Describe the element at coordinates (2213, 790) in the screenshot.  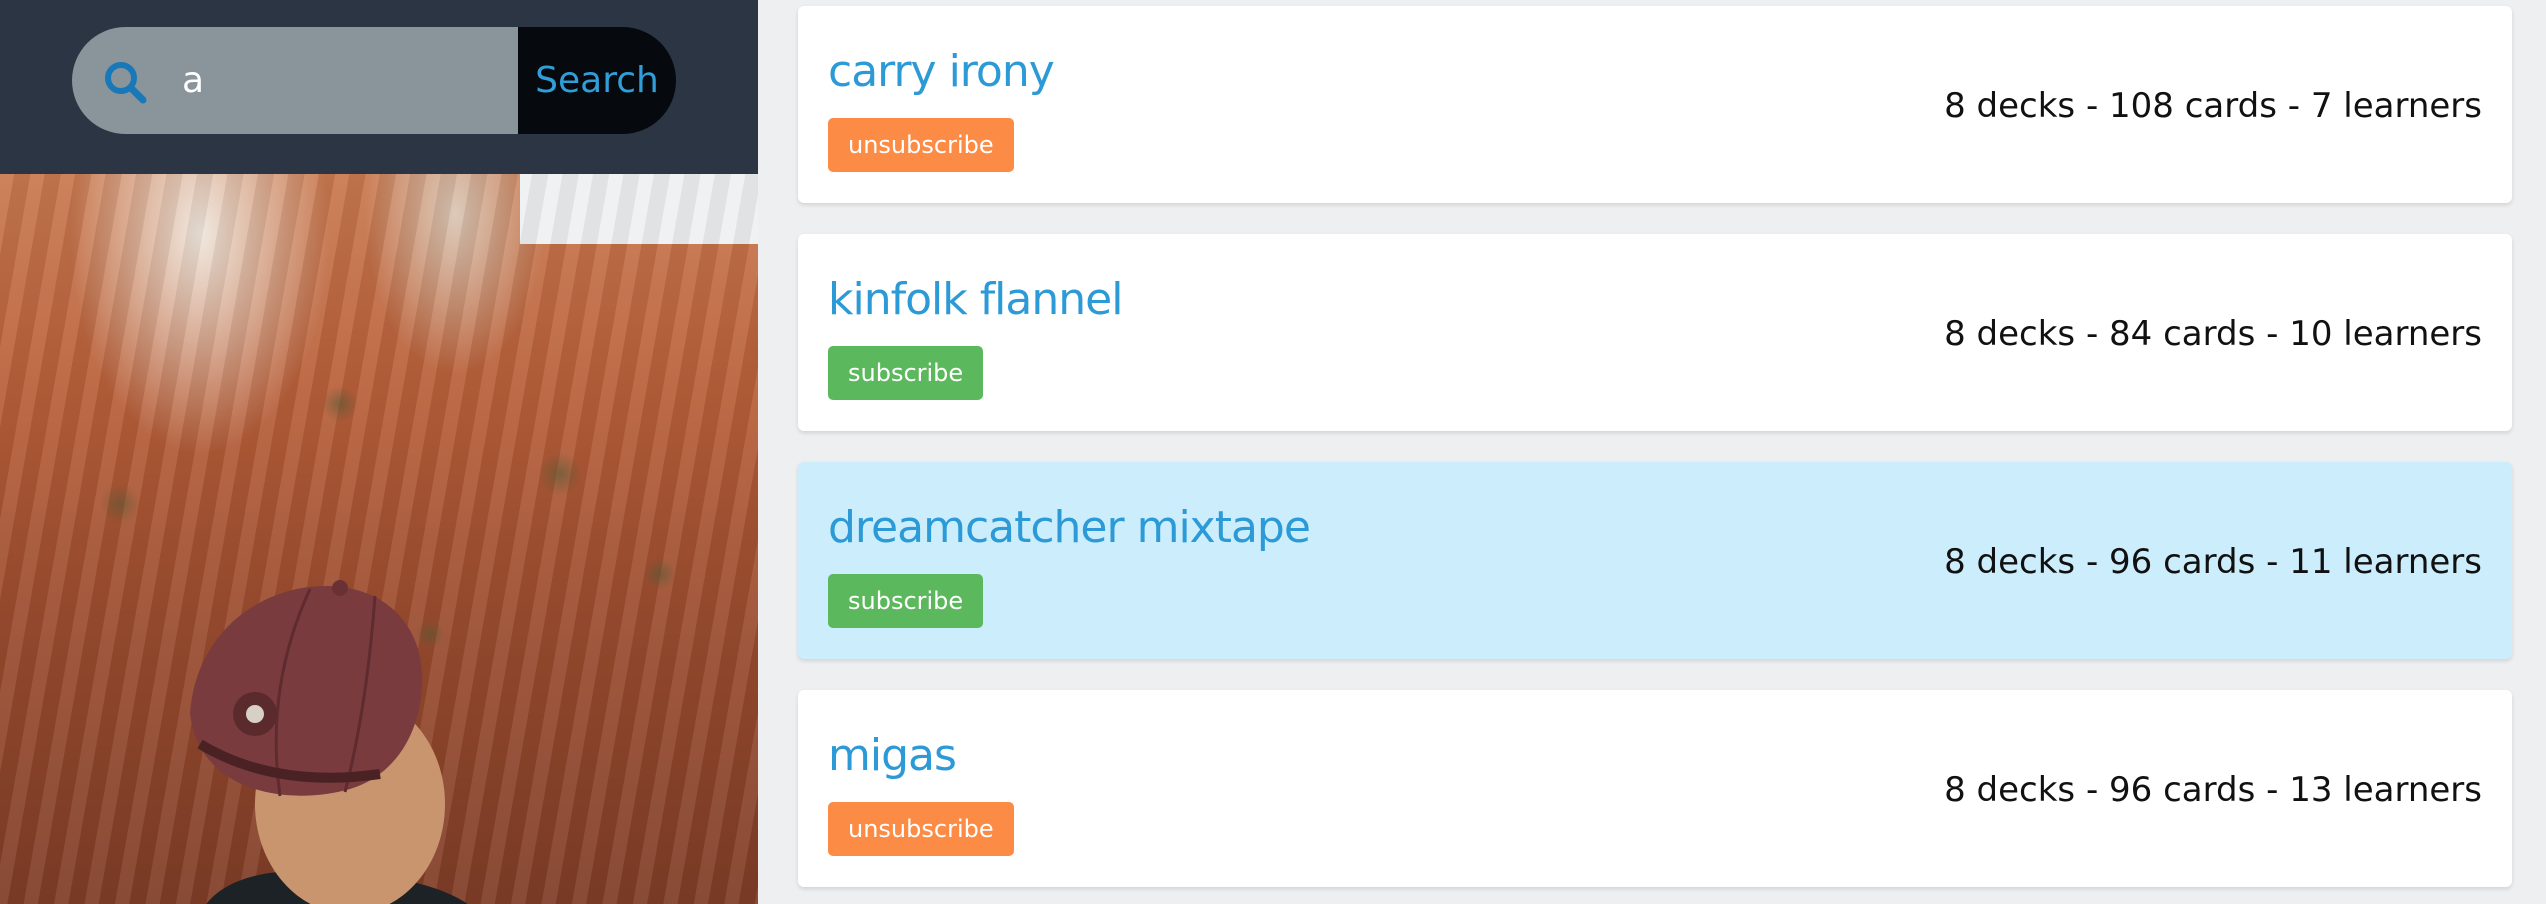
I see `deck-stats: 8 decks - 96 cards - 13 learners` at that location.